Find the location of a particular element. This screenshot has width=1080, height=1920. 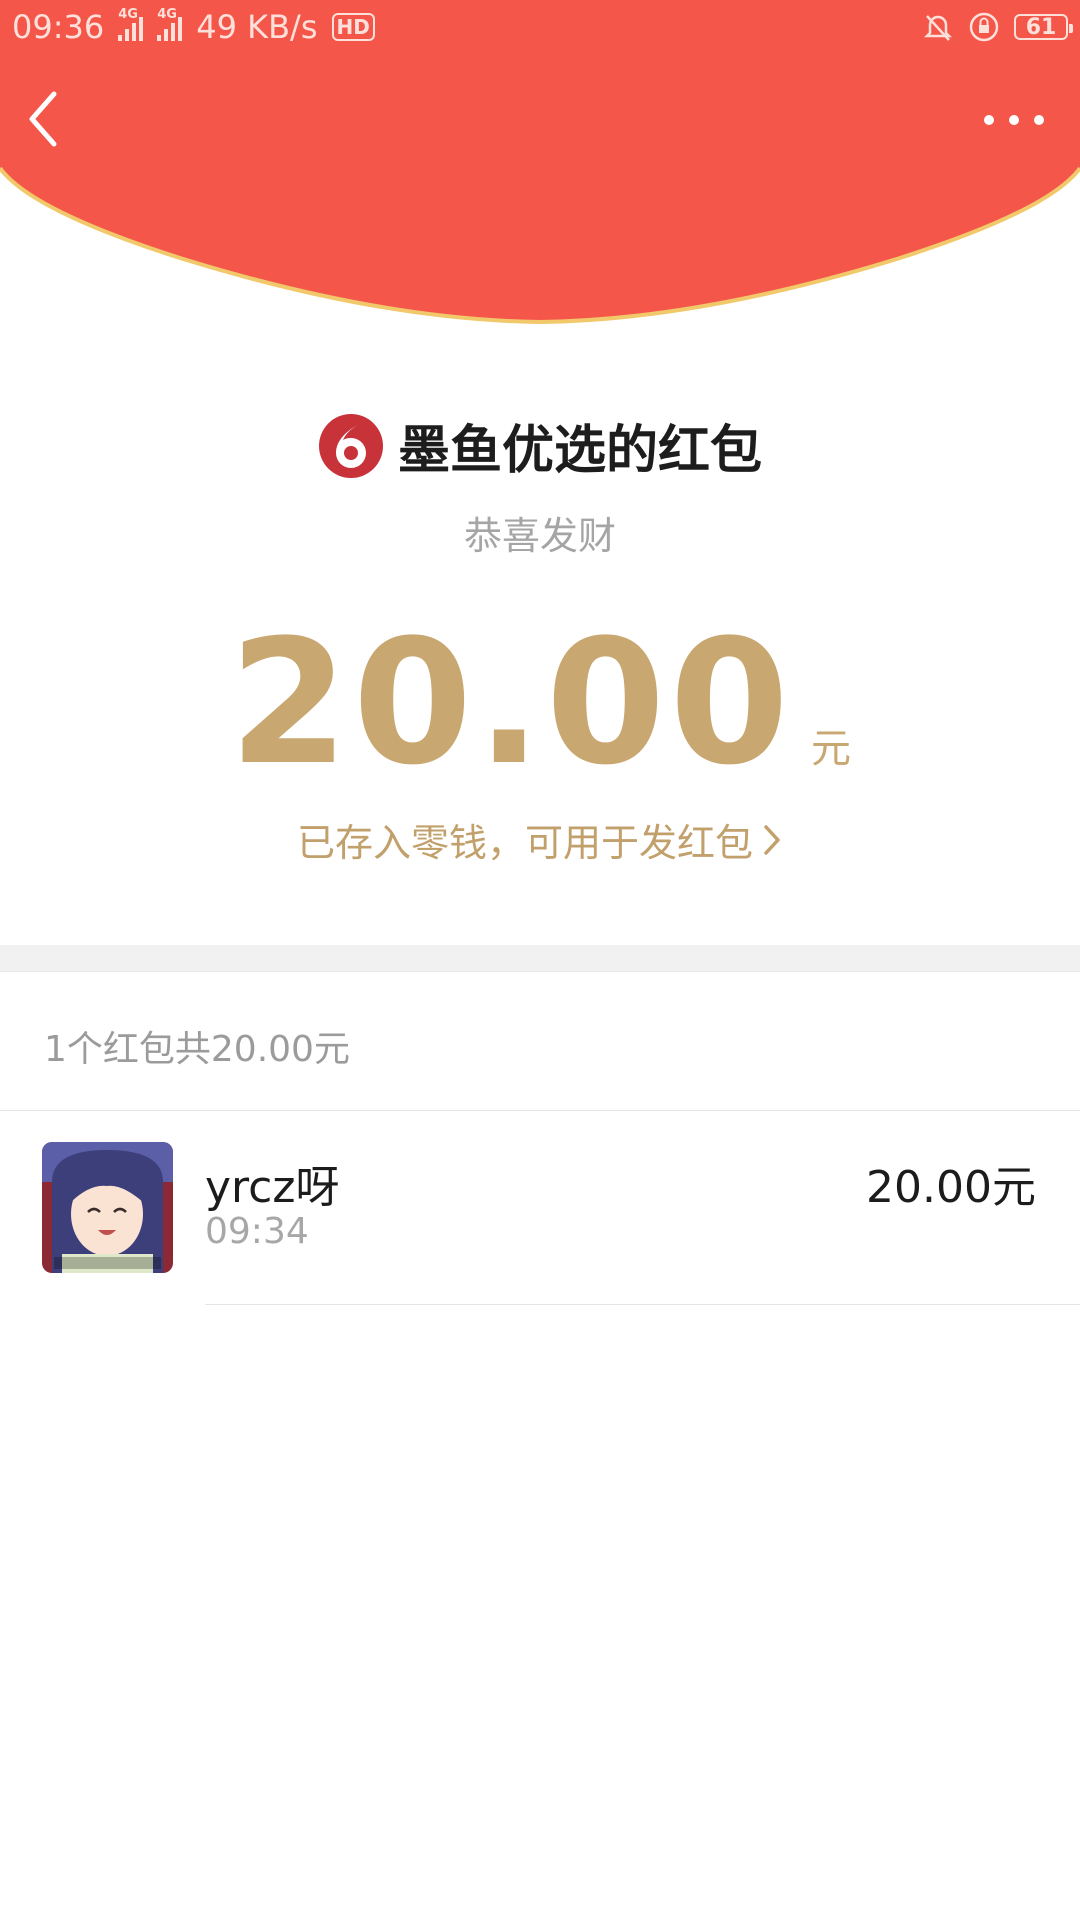

signal-icon: 4G is located at coordinates (131, 24).